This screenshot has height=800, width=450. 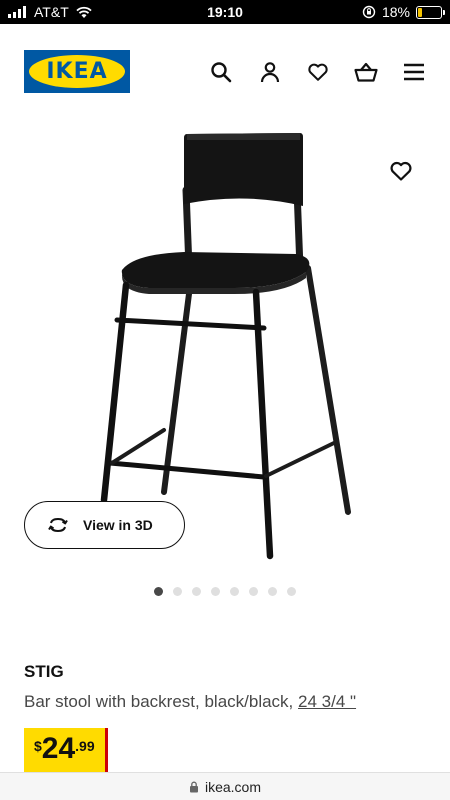 I want to click on menu-button, so click(x=414, y=72).